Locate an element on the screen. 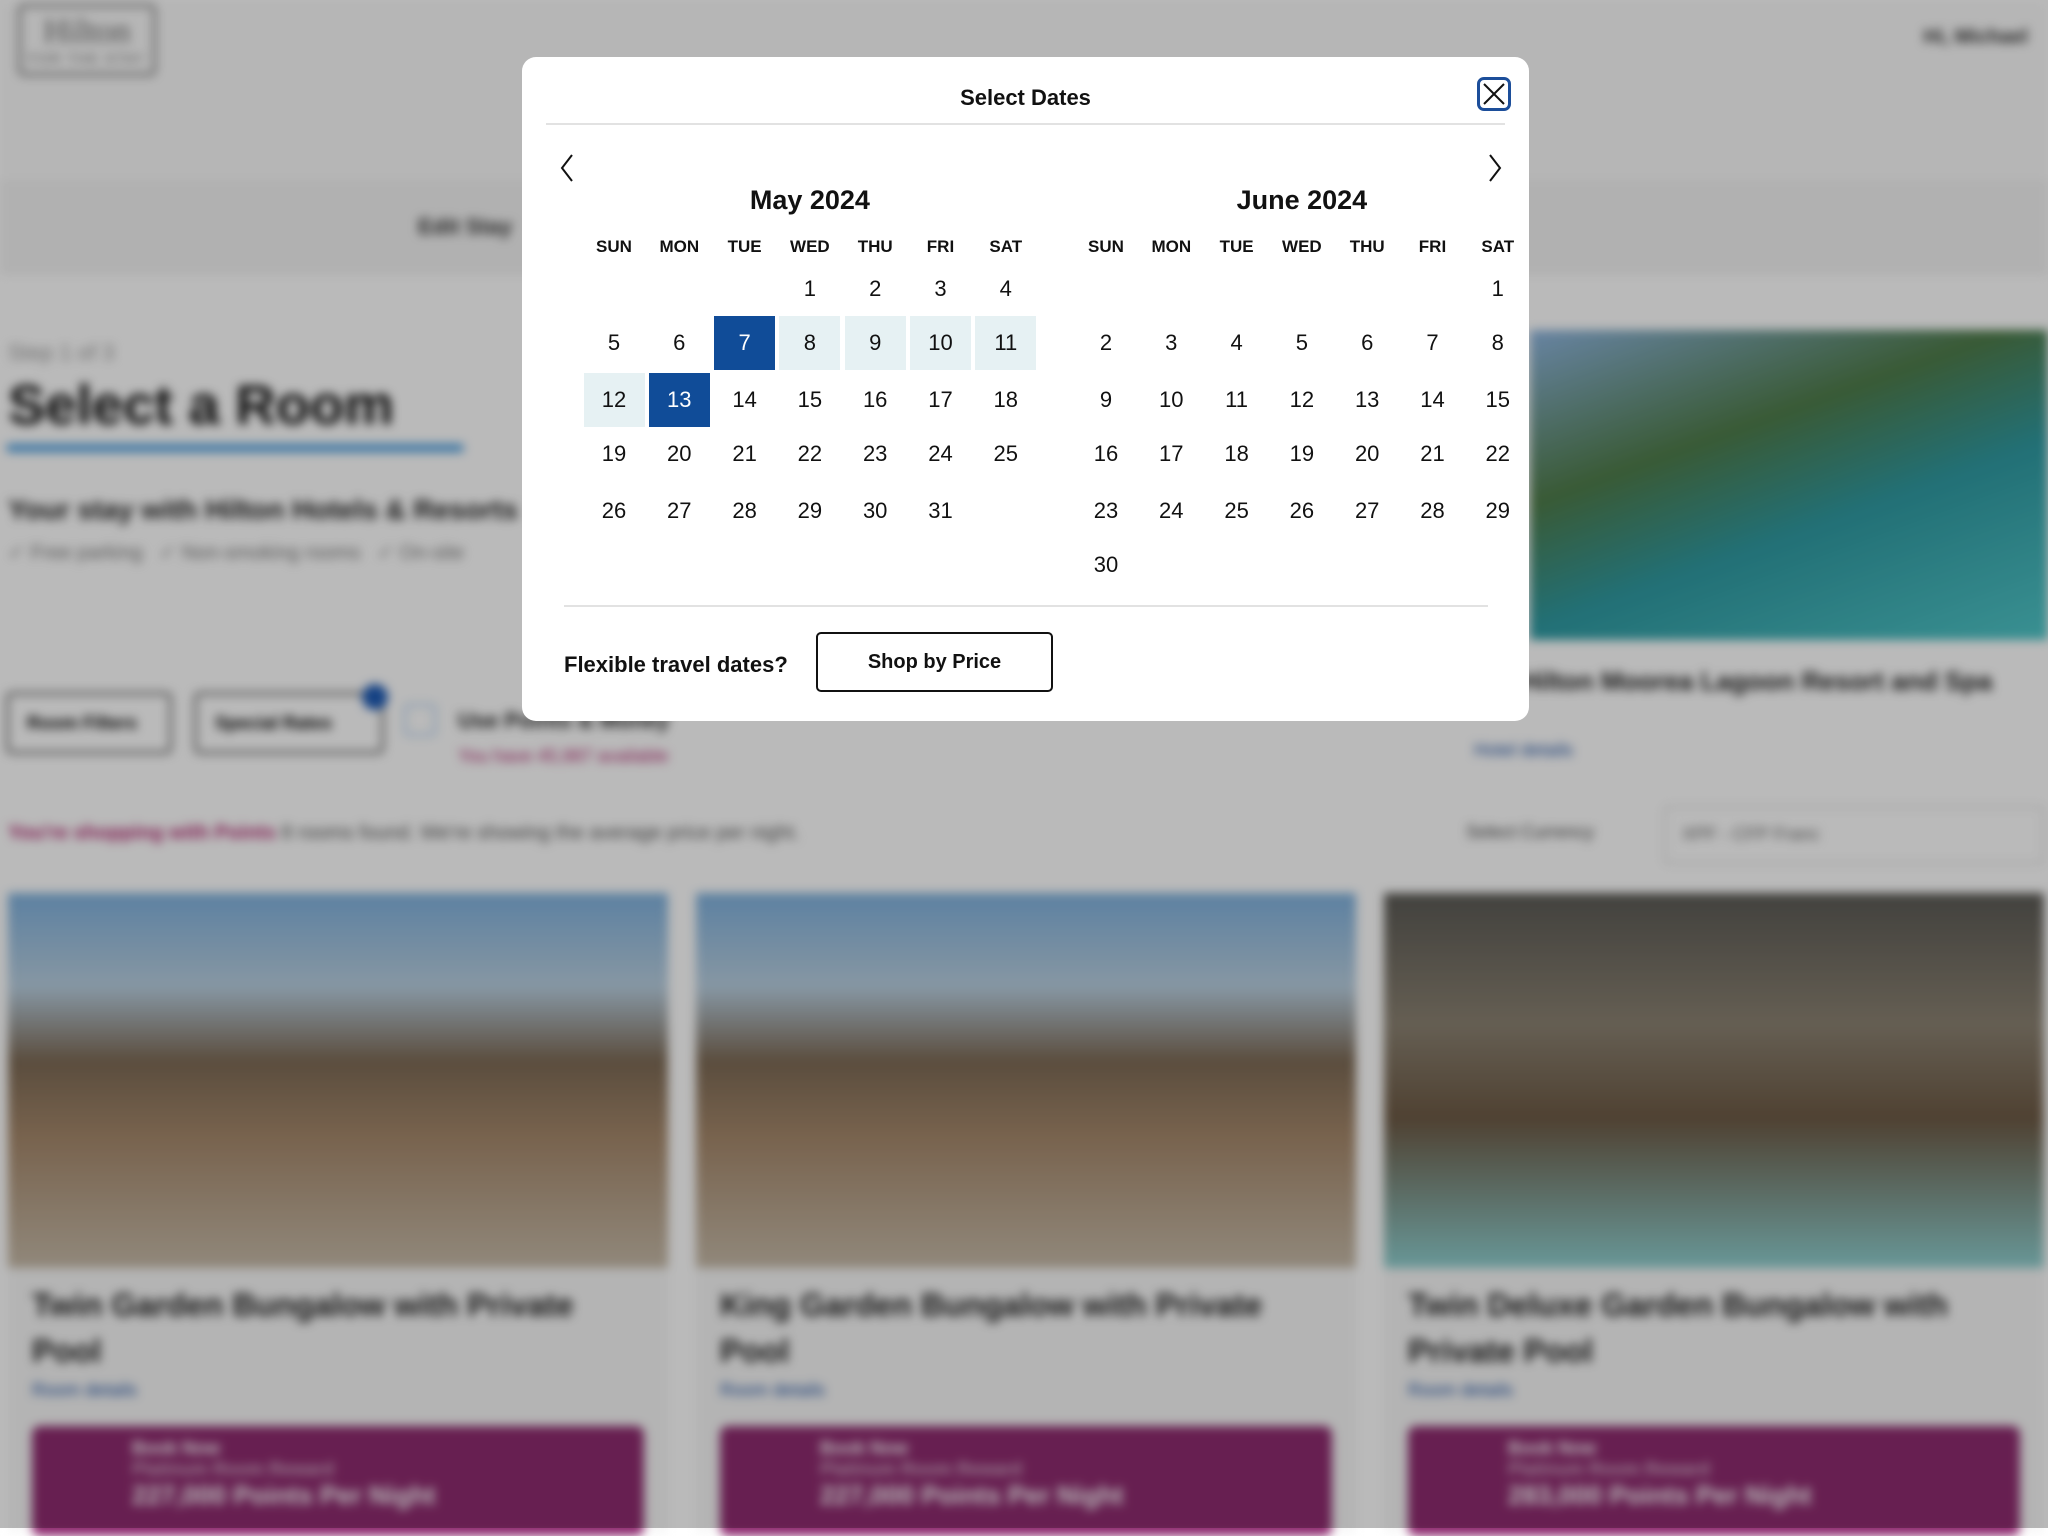 The width and height of the screenshot is (2048, 1536). next-month-button is located at coordinates (1495, 168).